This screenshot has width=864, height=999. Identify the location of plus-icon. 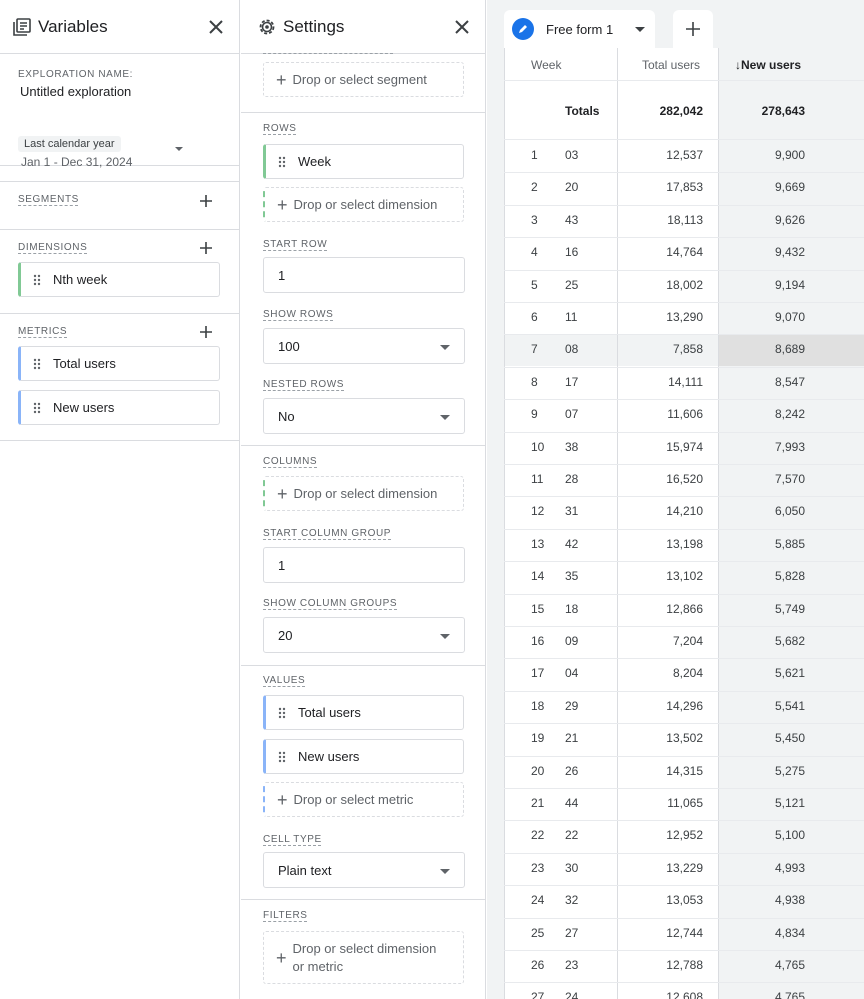
(693, 29).